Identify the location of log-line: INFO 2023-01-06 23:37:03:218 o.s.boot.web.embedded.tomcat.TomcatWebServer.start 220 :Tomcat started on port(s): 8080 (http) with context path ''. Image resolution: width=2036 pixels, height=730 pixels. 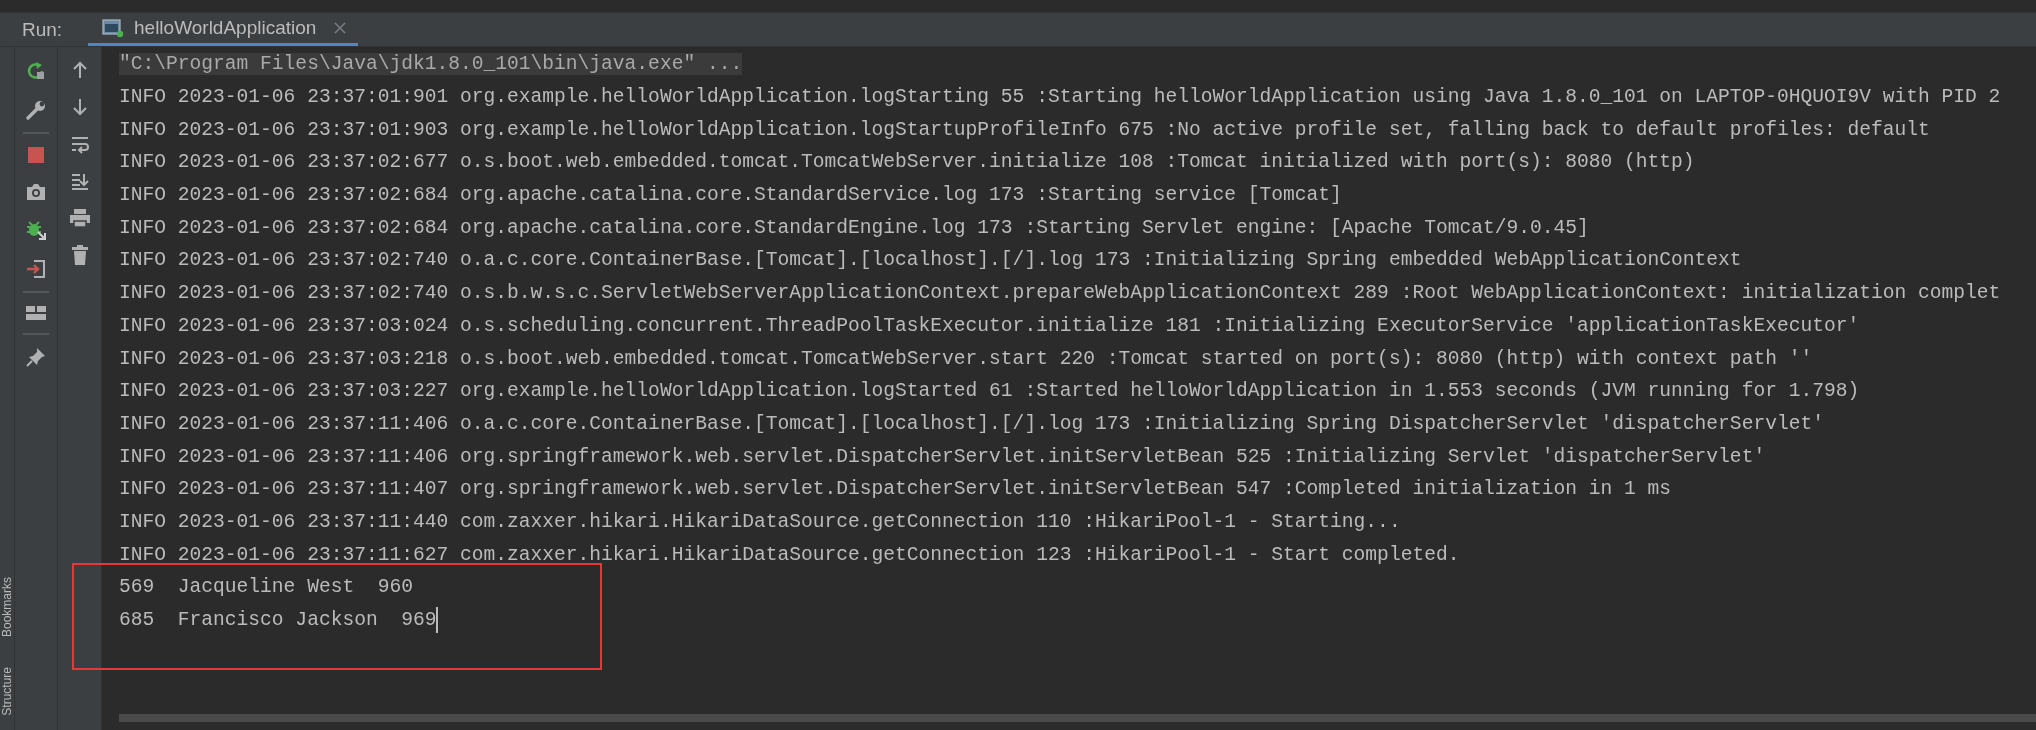
(966, 358).